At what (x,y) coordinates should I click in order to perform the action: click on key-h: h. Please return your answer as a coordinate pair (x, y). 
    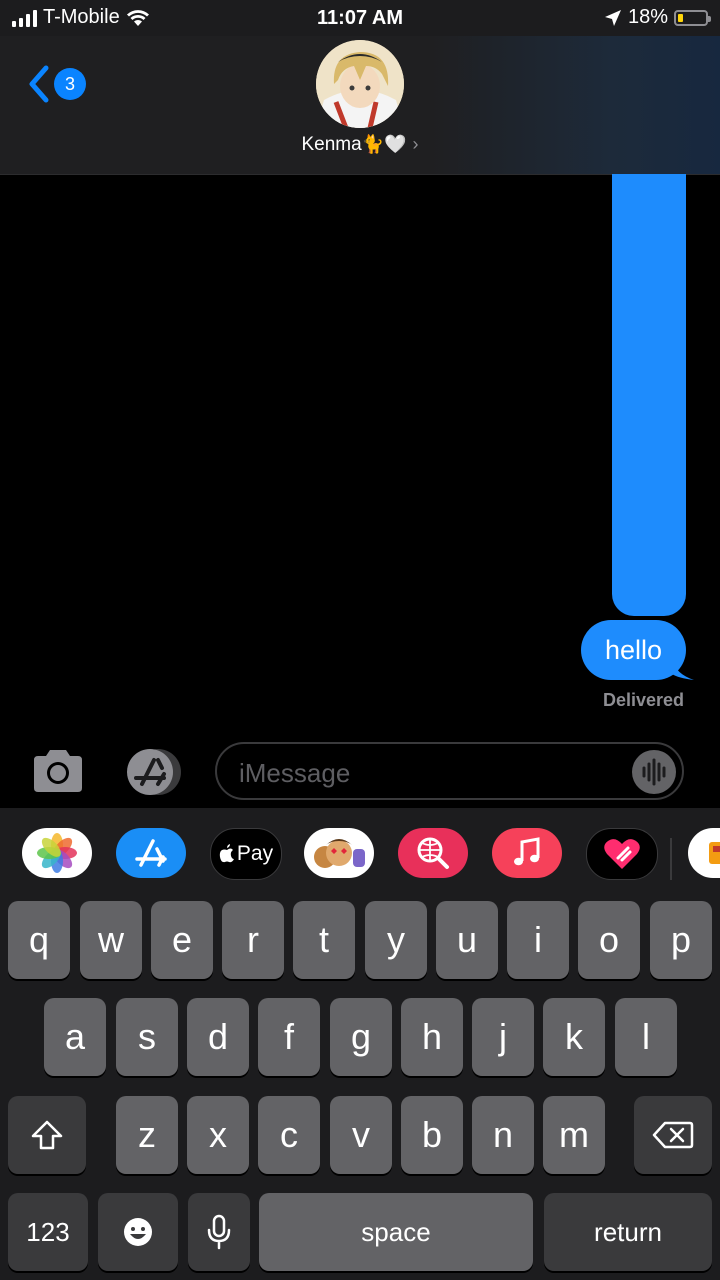
    Looking at the image, I should click on (432, 1037).